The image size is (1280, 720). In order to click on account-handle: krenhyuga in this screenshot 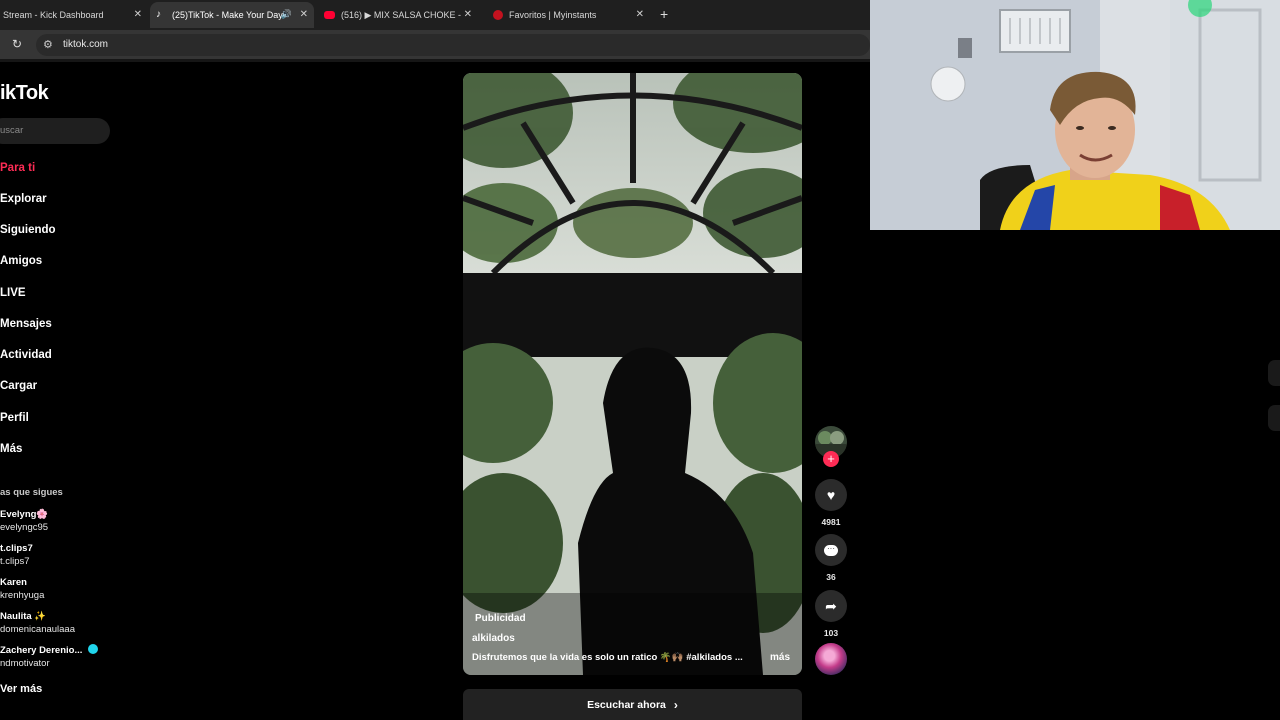, I will do `click(22, 595)`.